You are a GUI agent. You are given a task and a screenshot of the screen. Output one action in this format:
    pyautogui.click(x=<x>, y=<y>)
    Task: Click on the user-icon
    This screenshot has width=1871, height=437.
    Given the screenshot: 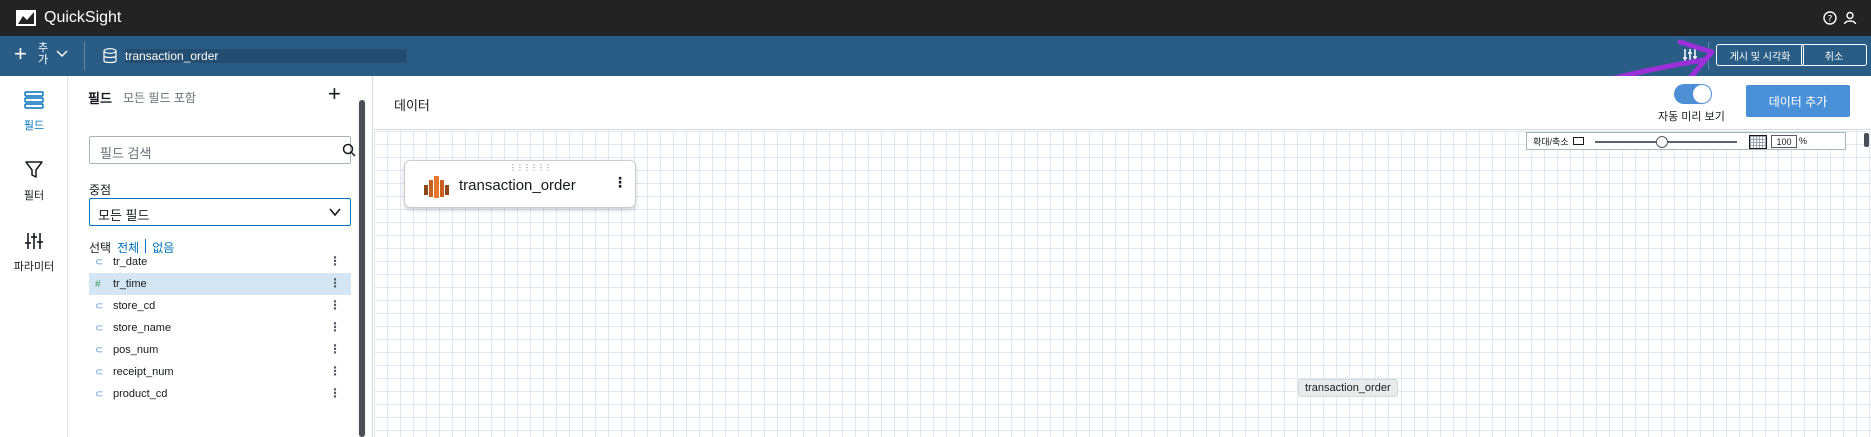 What is the action you would take?
    pyautogui.click(x=1850, y=18)
    